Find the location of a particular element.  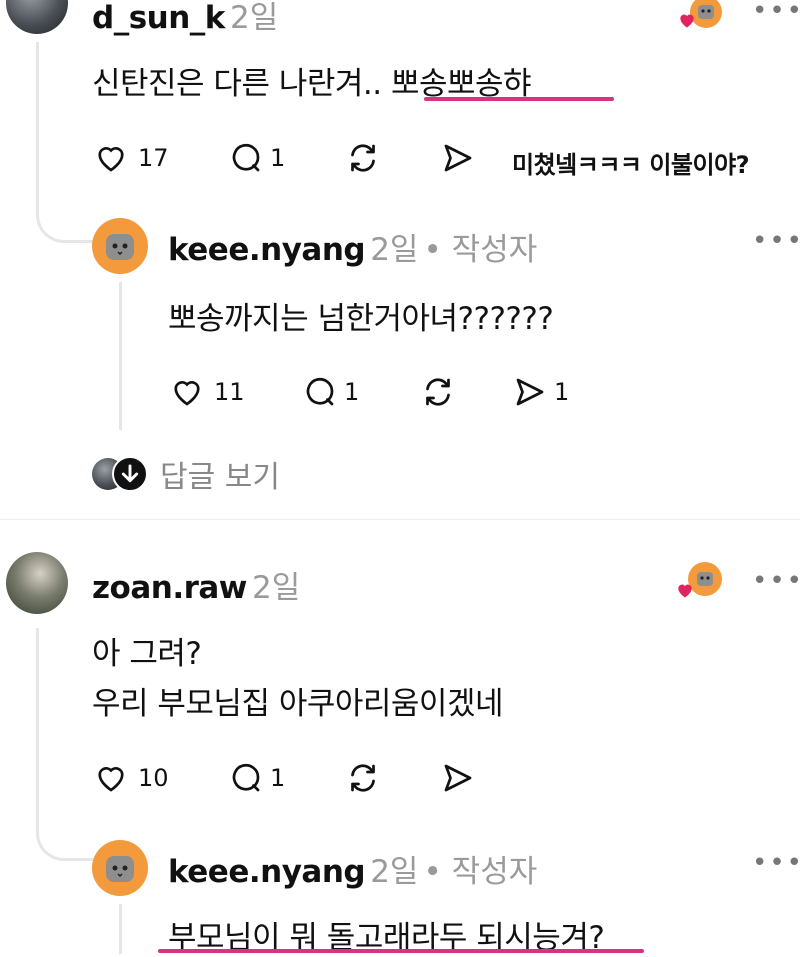

send-button: 1 is located at coordinates (540, 392).